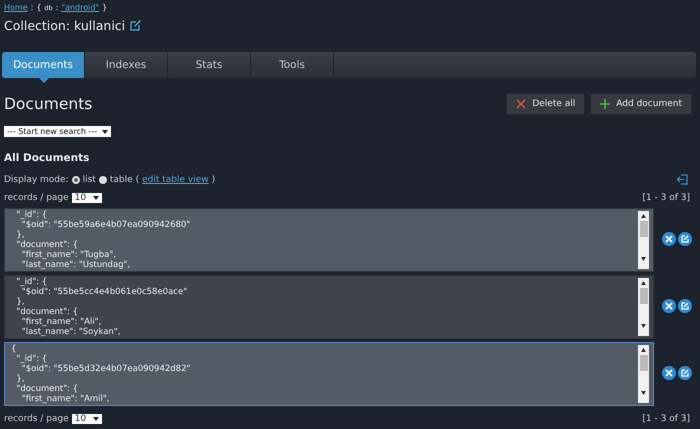  I want to click on paren: ), so click(214, 179).